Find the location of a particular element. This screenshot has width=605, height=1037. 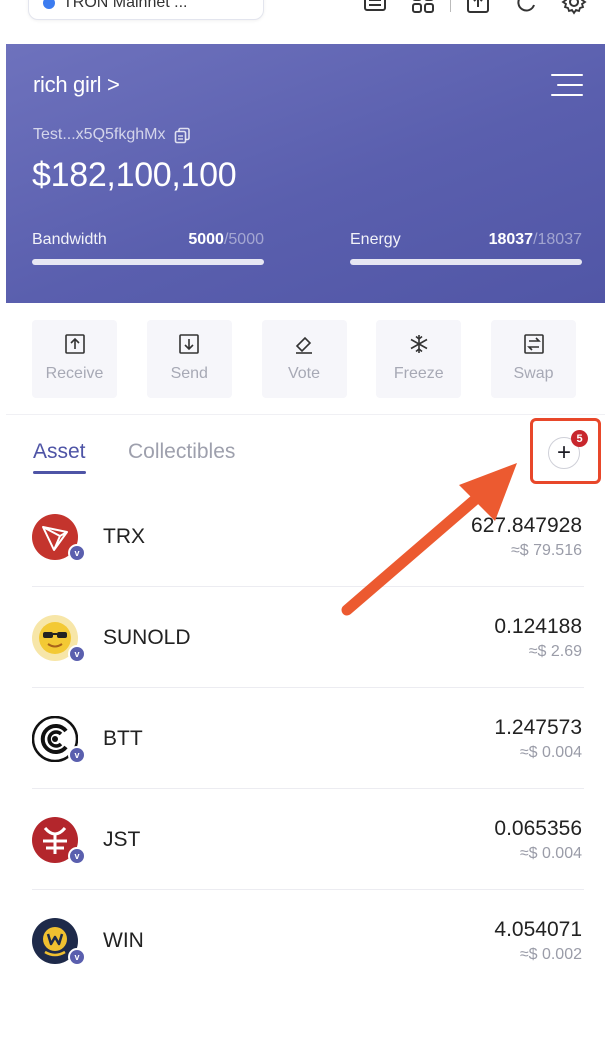

token-usd-value: ≈$ 0.002 is located at coordinates (550, 954).